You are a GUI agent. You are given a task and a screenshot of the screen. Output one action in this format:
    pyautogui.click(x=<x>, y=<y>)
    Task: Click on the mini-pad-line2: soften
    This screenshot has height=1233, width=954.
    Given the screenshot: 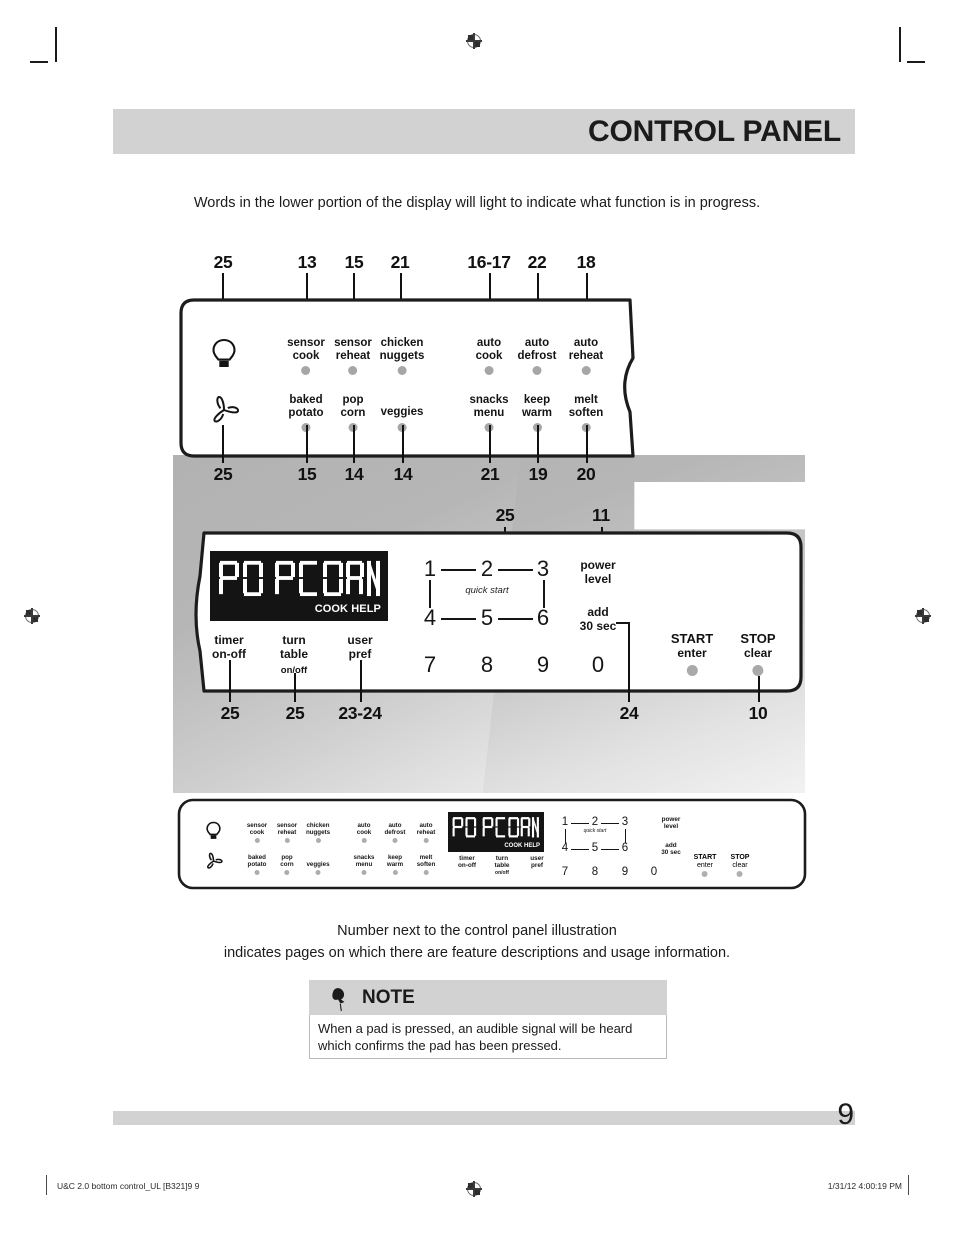 What is the action you would take?
    pyautogui.click(x=426, y=864)
    